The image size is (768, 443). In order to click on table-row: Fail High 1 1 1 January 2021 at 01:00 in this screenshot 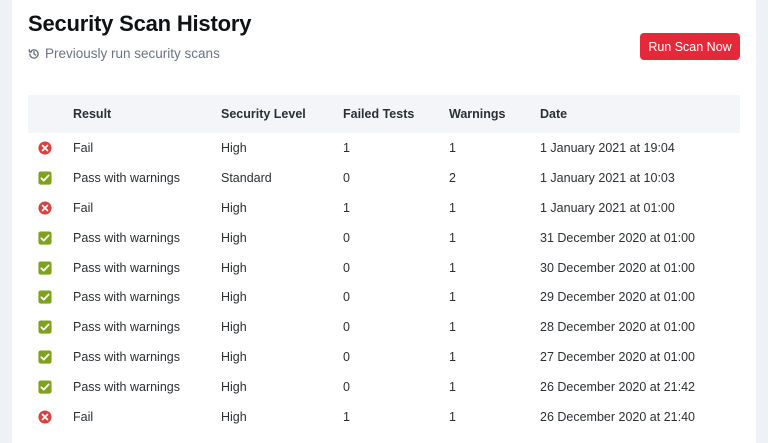, I will do `click(384, 208)`.